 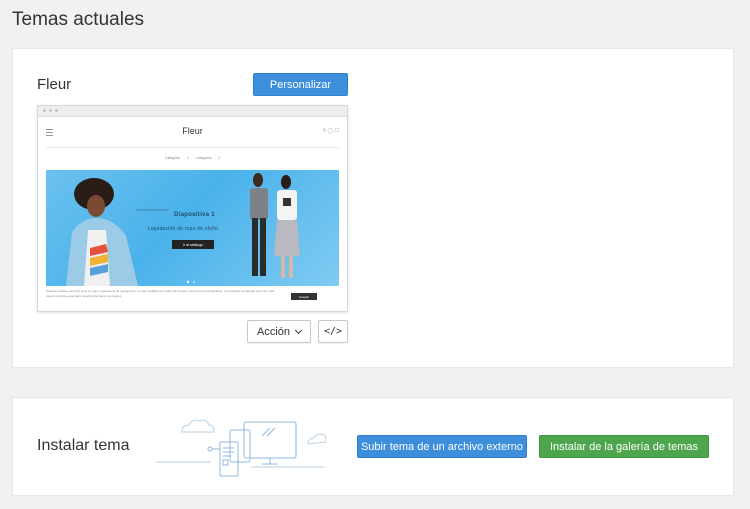 I want to click on install-from-gallery-button: Instalar de la galería de temas, so click(x=624, y=446).